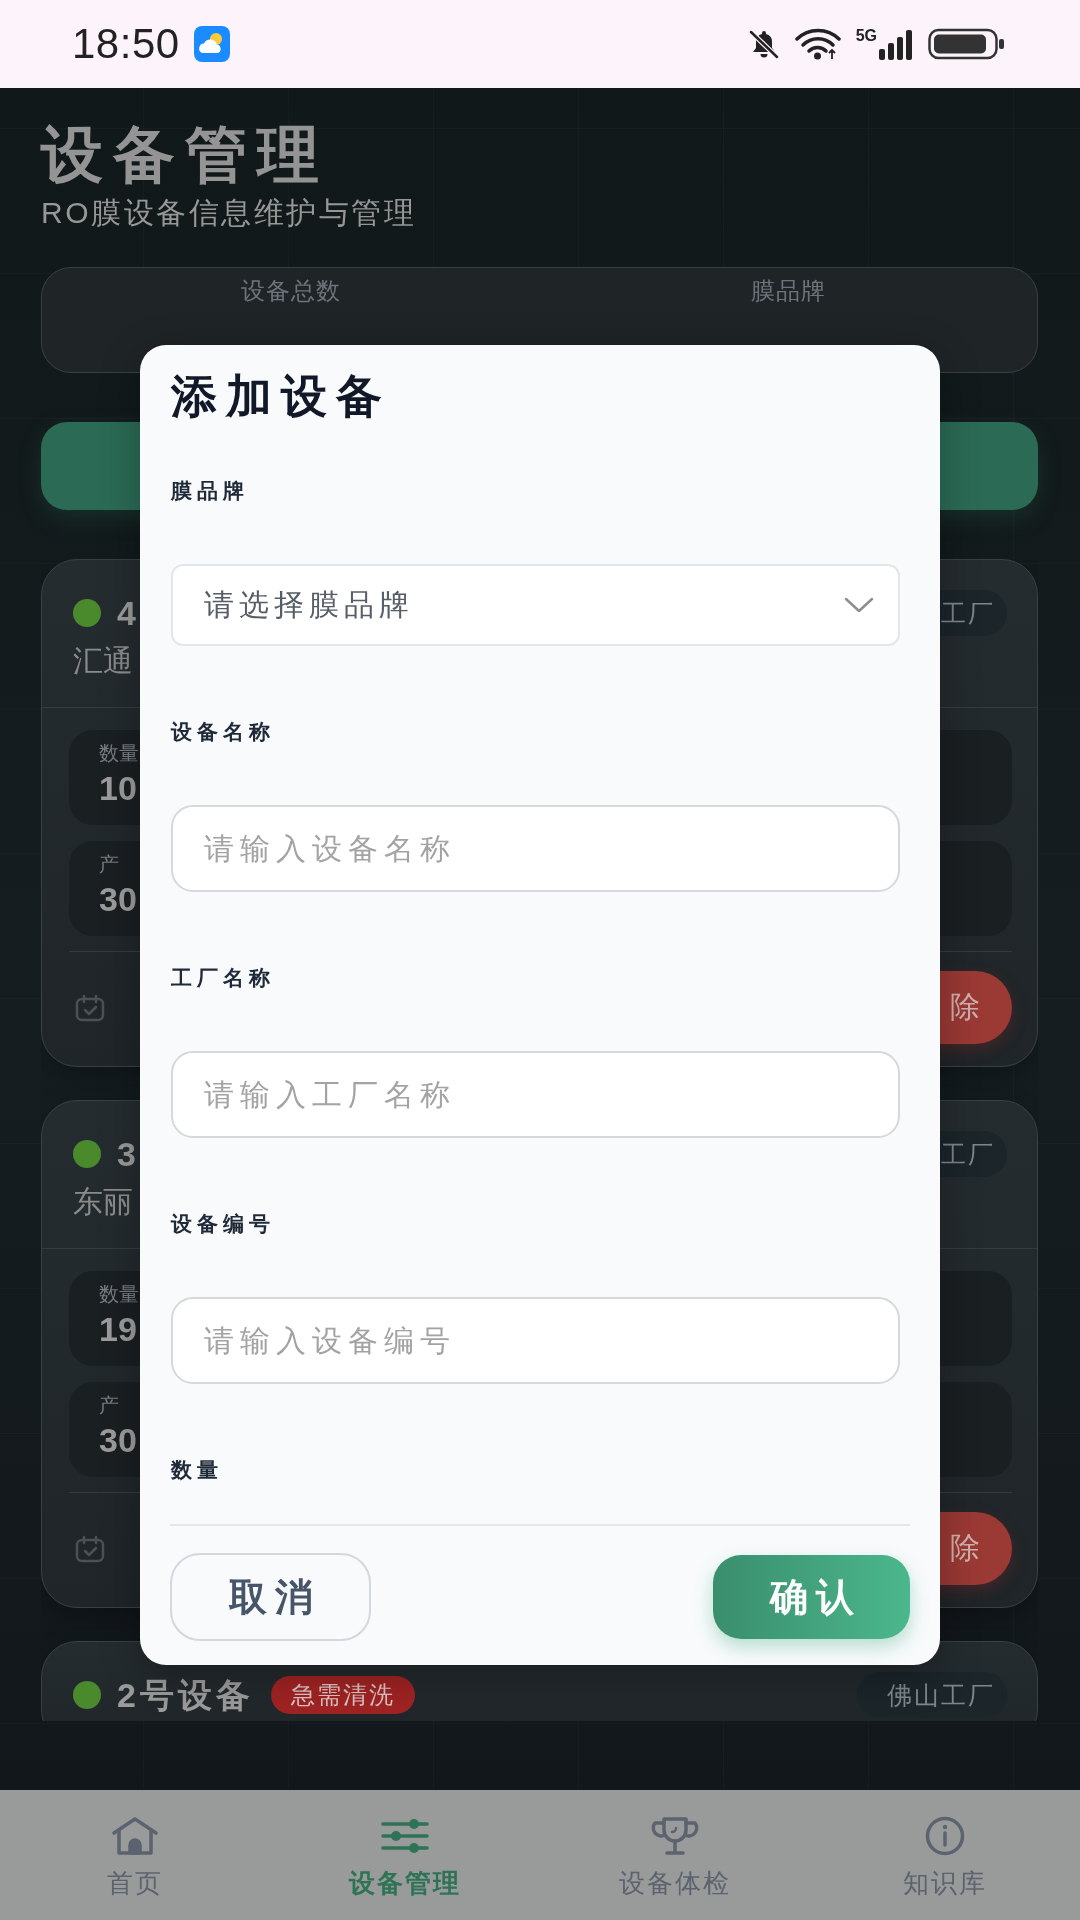 This screenshot has width=1080, height=1920. I want to click on status-time: 18:50, so click(126, 44).